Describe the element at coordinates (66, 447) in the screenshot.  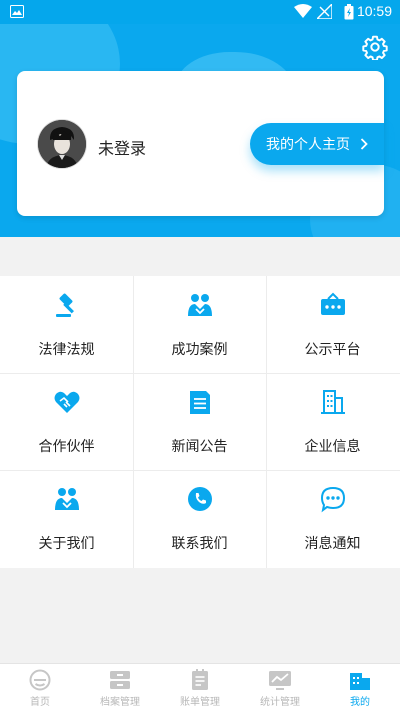
I see `menu-item-label: 合作伙伴` at that location.